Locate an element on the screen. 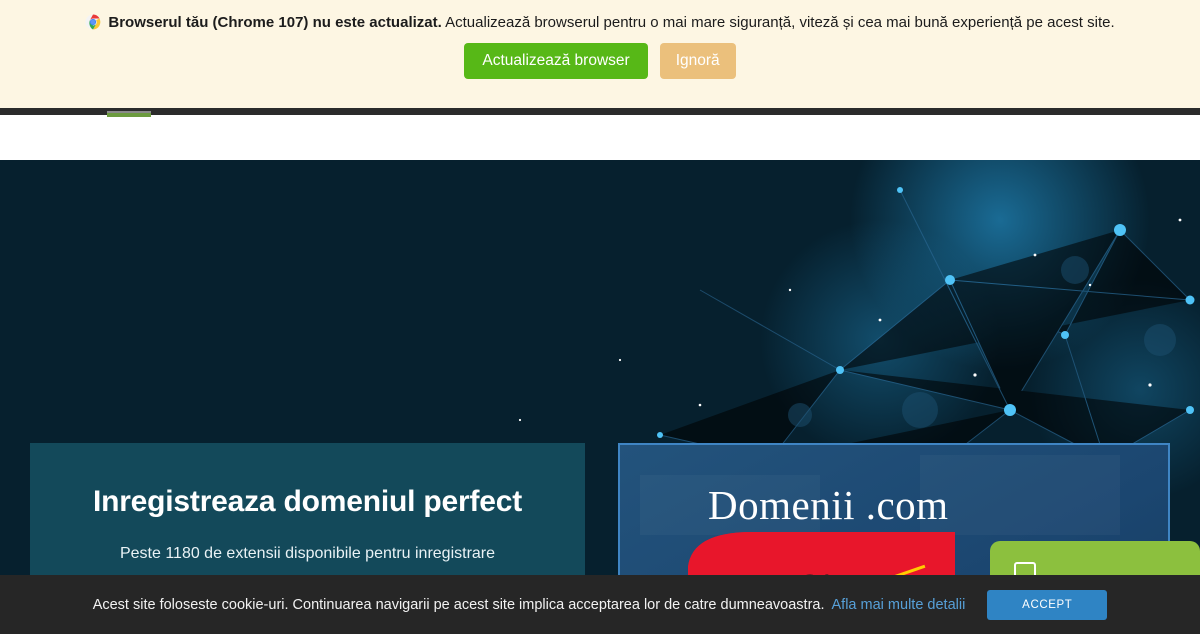  page-title: Inregistreaza domeniul perfect is located at coordinates (307, 501).